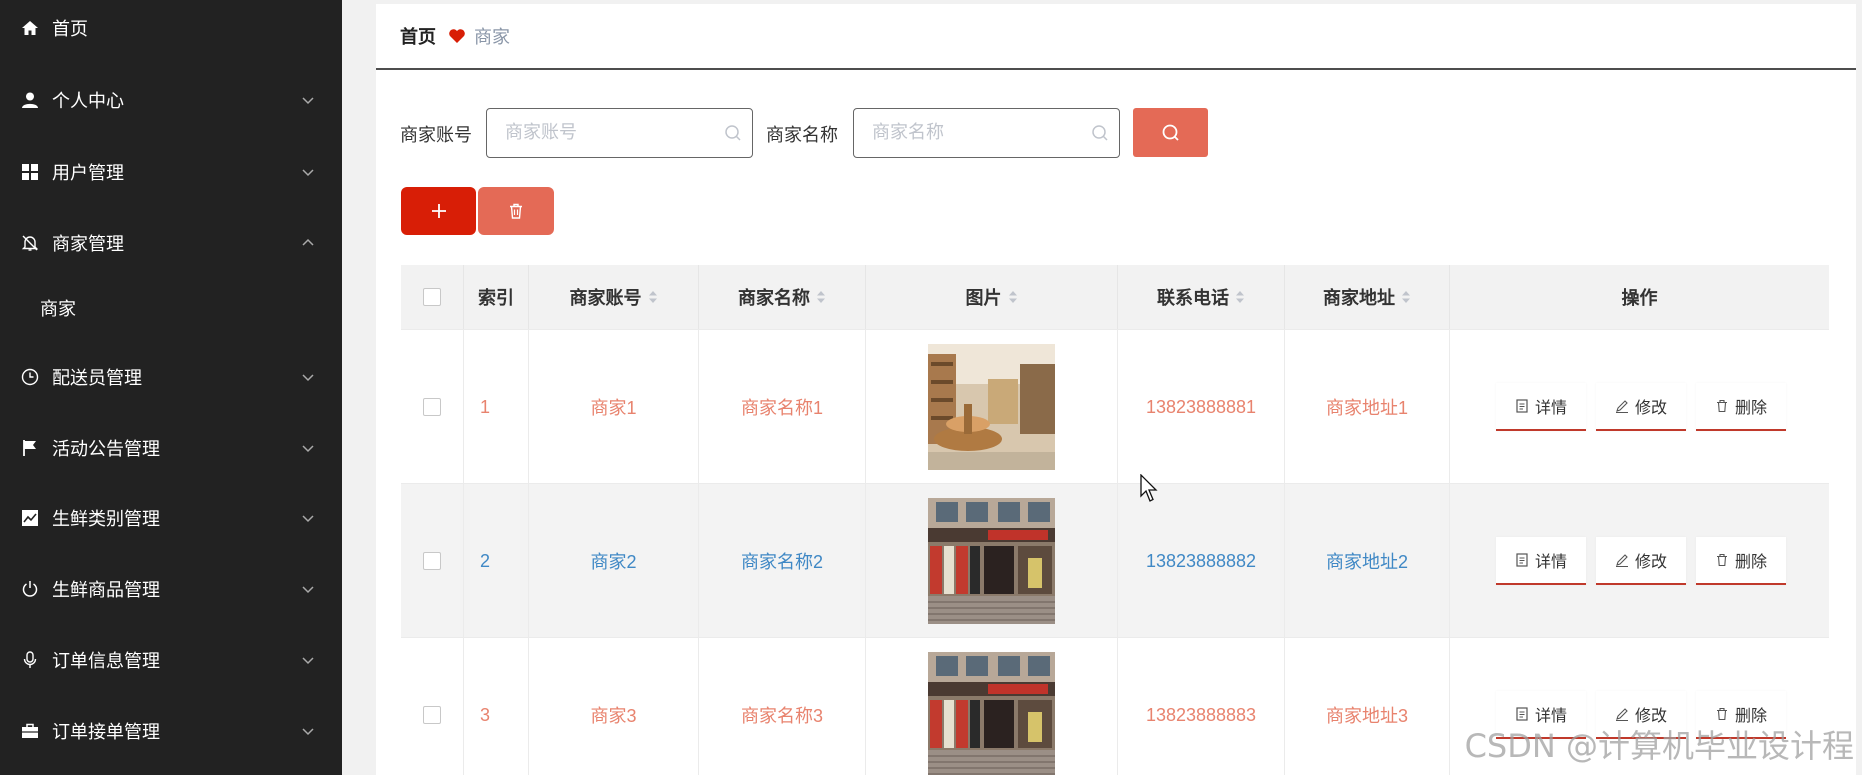  Describe the element at coordinates (171, 243) in the screenshot. I see `sidebar-item-merchant: 商家管理` at that location.